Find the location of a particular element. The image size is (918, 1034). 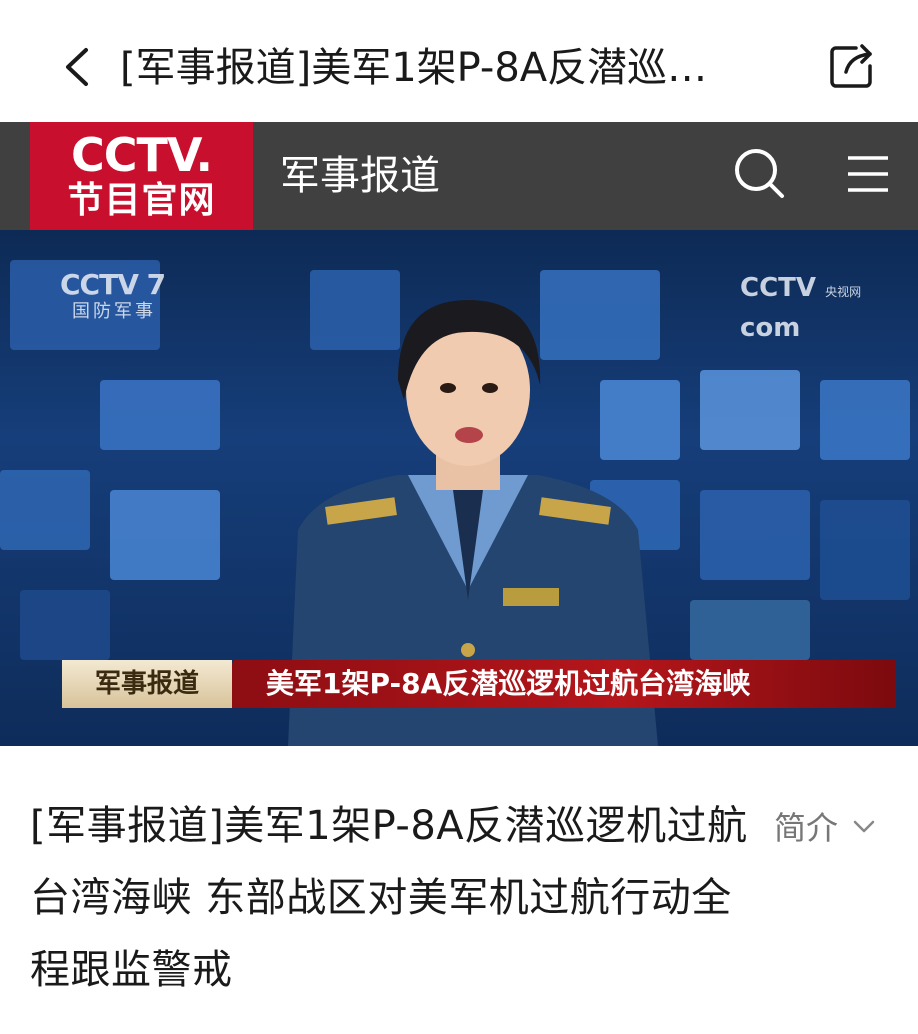

back-arrow-icon is located at coordinates (77, 67).